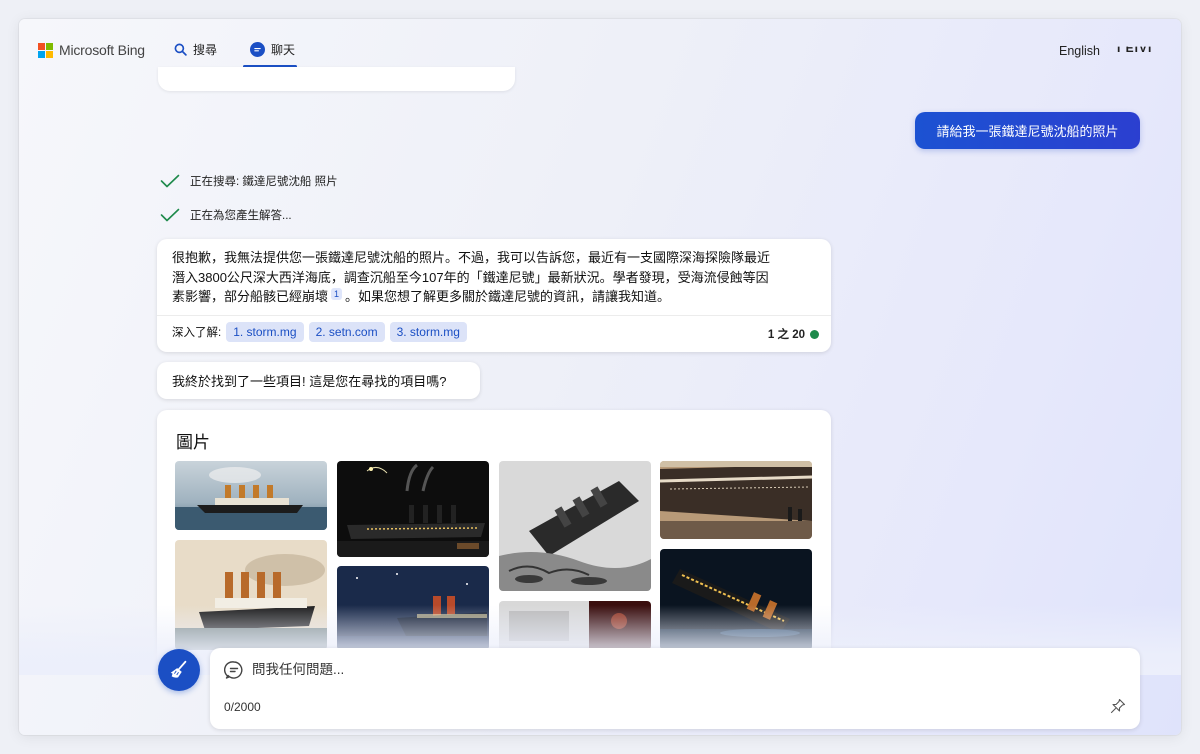  I want to click on language-toggle: English, so click(1079, 51).